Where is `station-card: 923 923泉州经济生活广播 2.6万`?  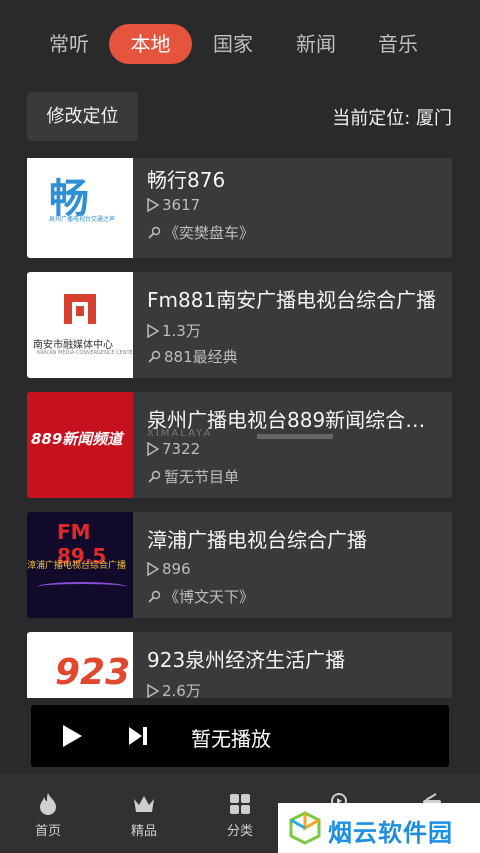
station-card: 923 923泉州经济生活广播 2.6万 is located at coordinates (239, 665).